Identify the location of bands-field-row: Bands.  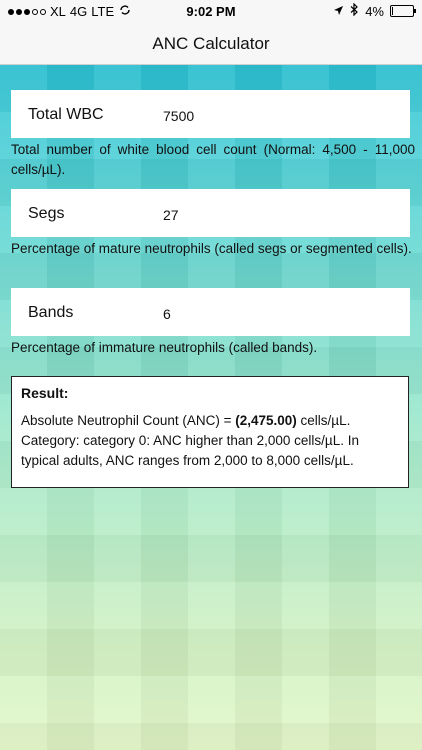
(210, 312).